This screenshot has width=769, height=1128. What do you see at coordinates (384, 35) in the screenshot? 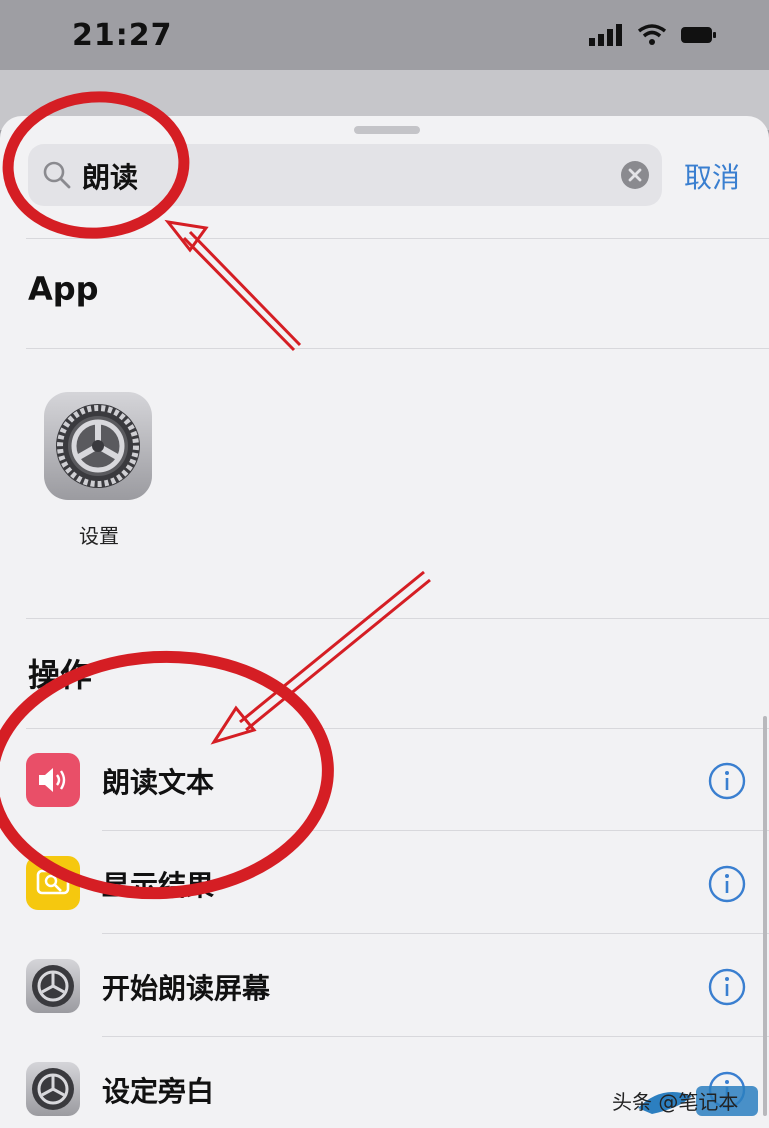
I see `status-bar: 21:27` at bounding box center [384, 35].